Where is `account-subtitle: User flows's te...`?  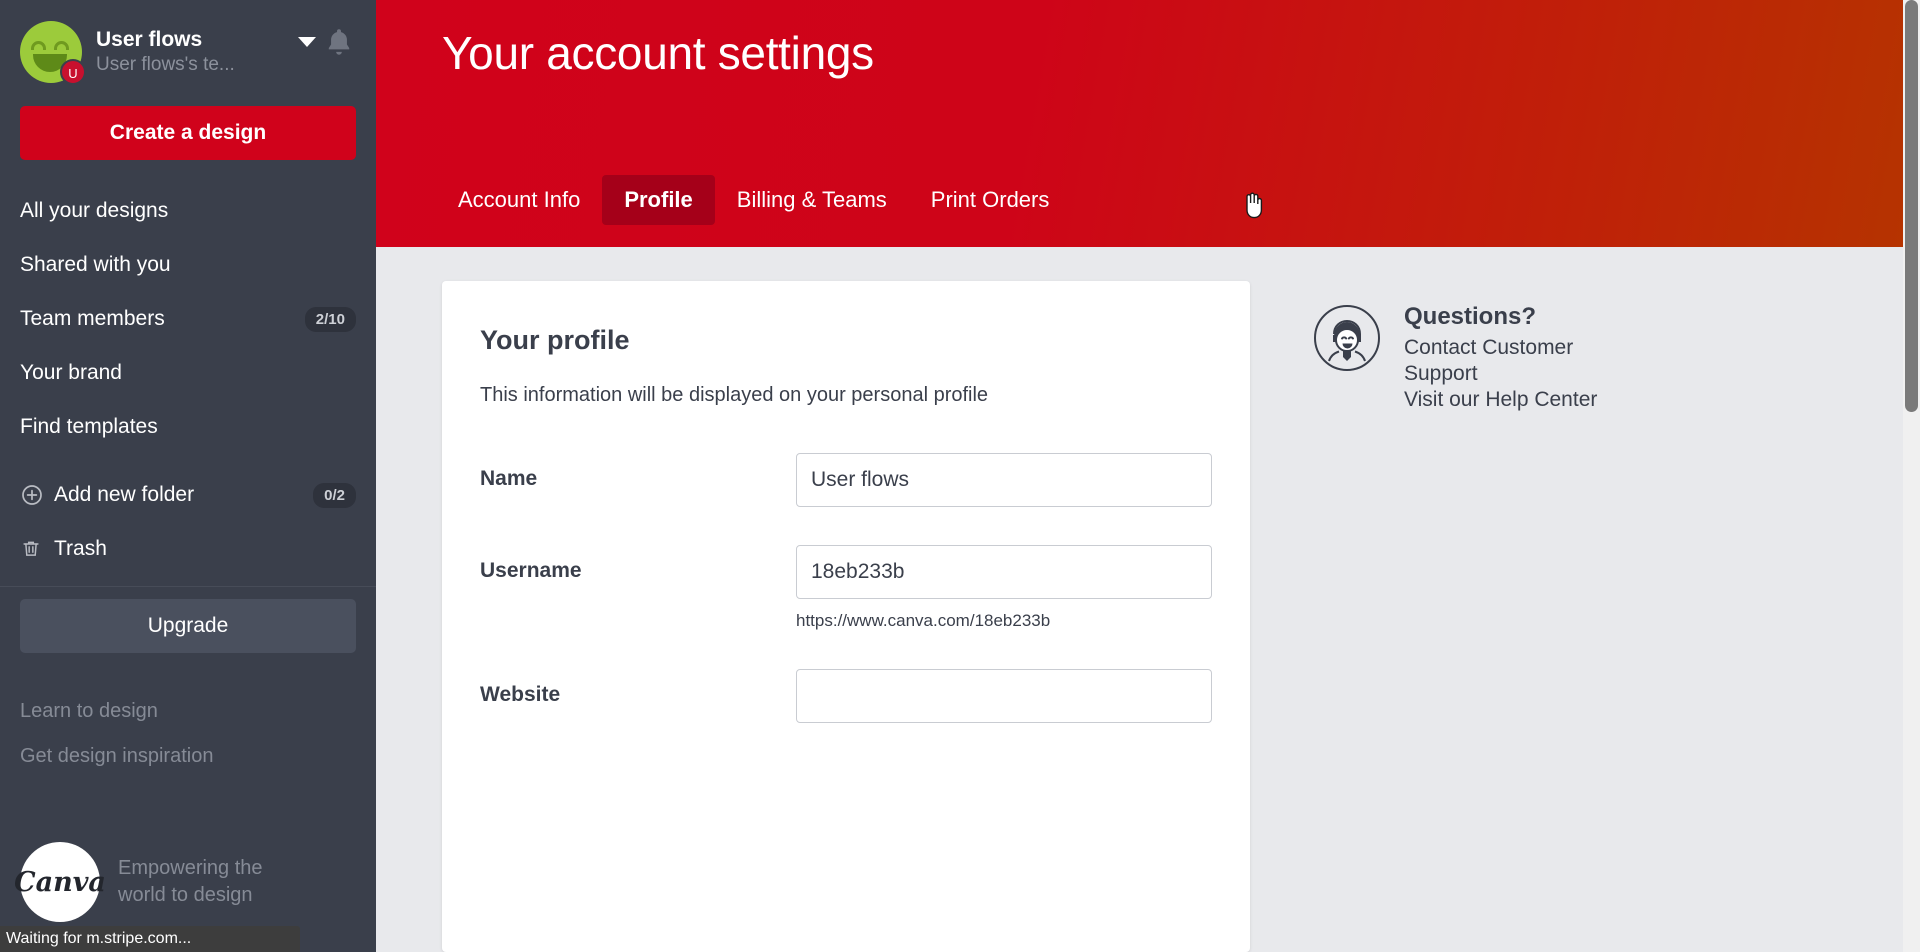
account-subtitle: User flows's te... is located at coordinates (165, 64).